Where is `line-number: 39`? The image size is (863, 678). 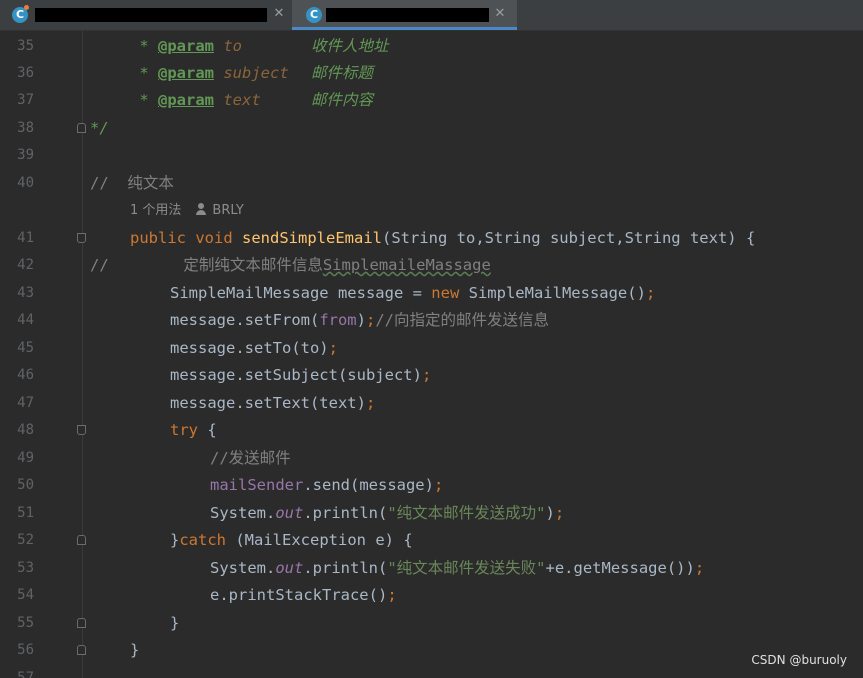 line-number: 39 is located at coordinates (25, 155).